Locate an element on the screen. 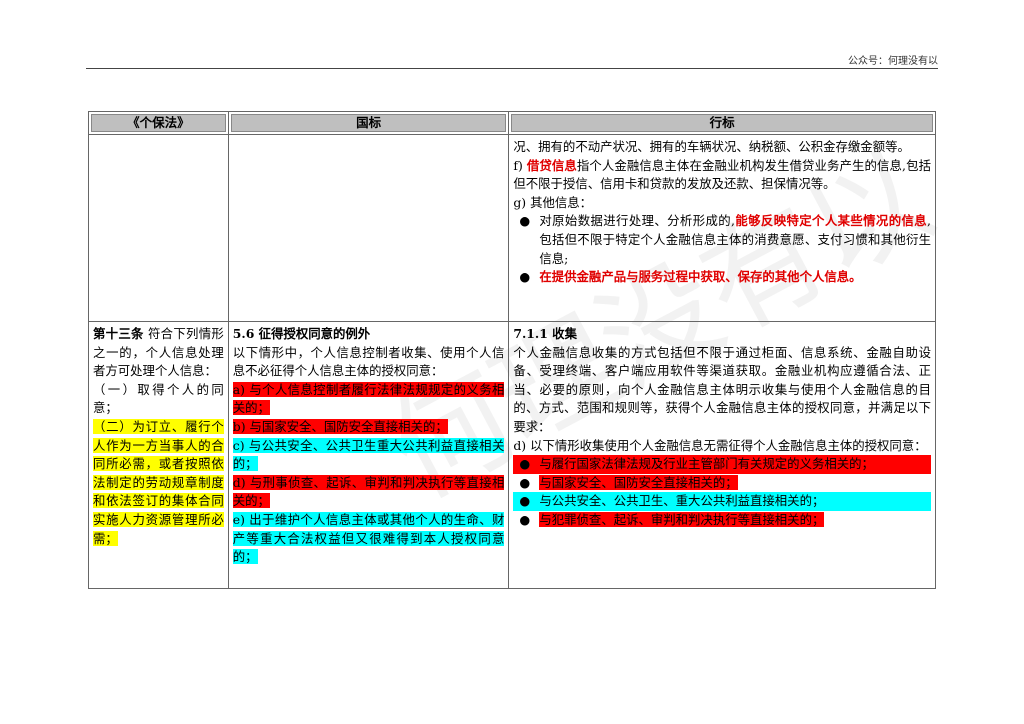 The height and width of the screenshot is (724, 1024). header-industry-standard: 行标 is located at coordinates (722, 123).